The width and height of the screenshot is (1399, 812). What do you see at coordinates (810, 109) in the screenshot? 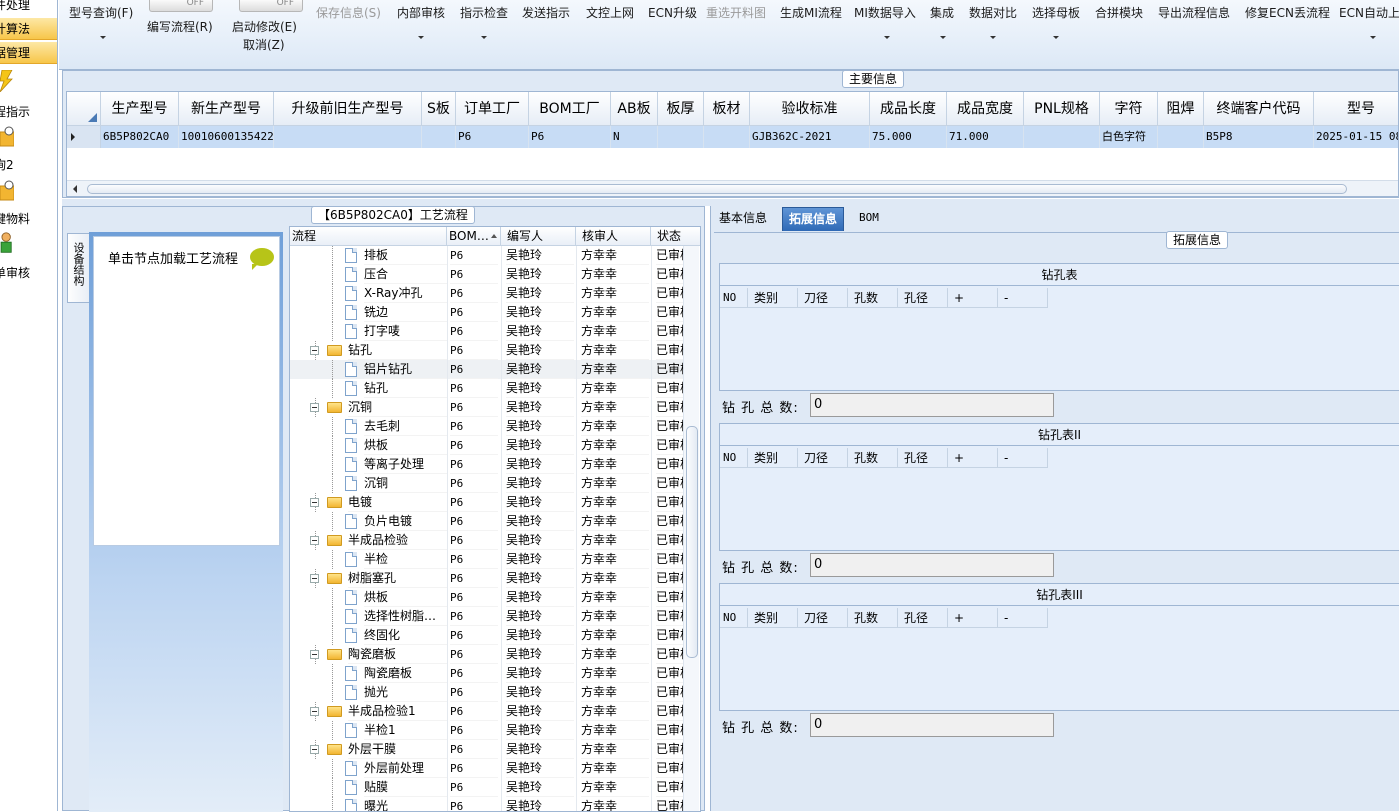
I see `grid-col-header: 验收标准` at bounding box center [810, 109].